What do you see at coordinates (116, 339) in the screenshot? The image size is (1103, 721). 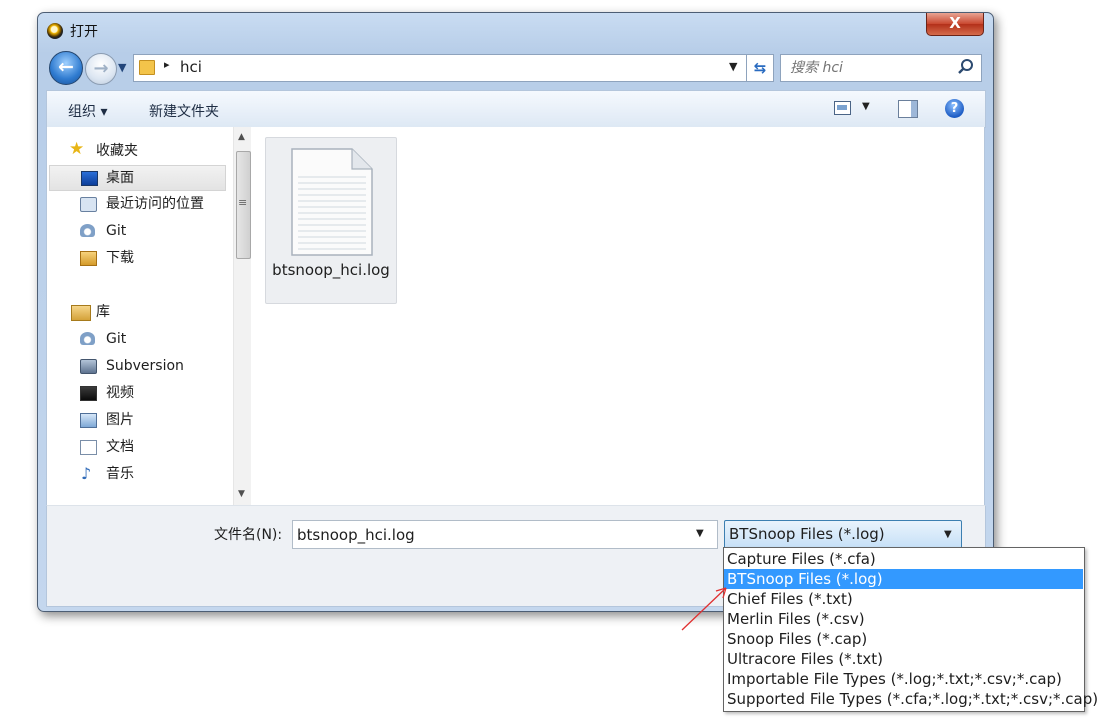 I see `nav-lib-git-label: Git` at bounding box center [116, 339].